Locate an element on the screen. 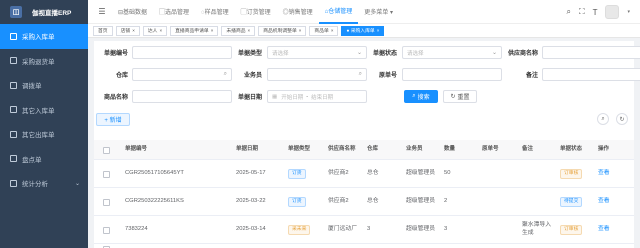 The width and height of the screenshot is (640, 248). sidebar-item-label: 采购退货单 is located at coordinates (38, 62).